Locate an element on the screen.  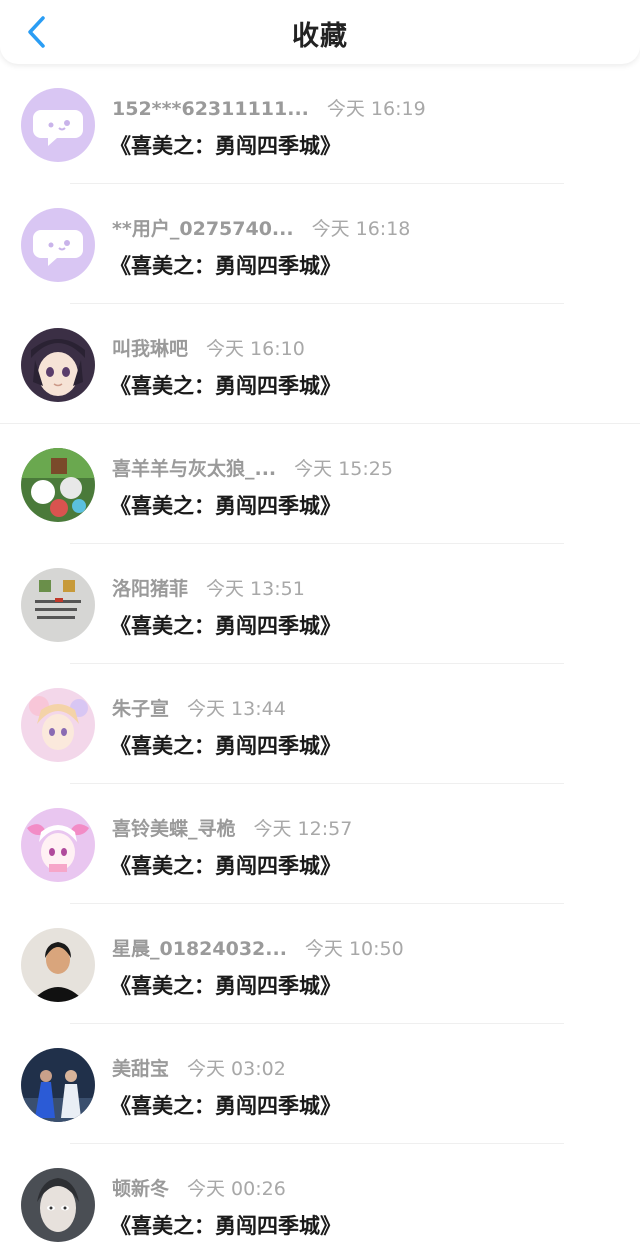
anime-girl-avatar is located at coordinates (58, 365).